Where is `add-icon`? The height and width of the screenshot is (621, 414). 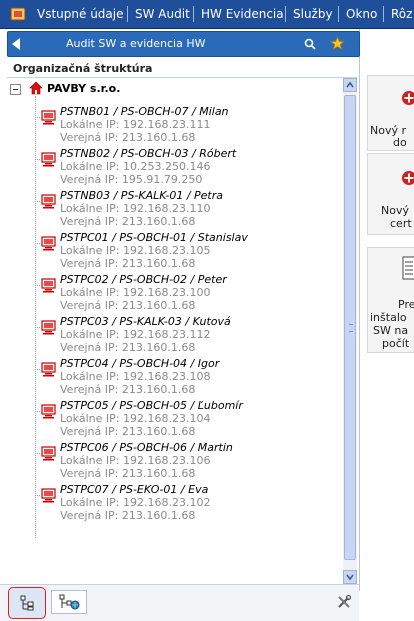
add-icon is located at coordinates (408, 178).